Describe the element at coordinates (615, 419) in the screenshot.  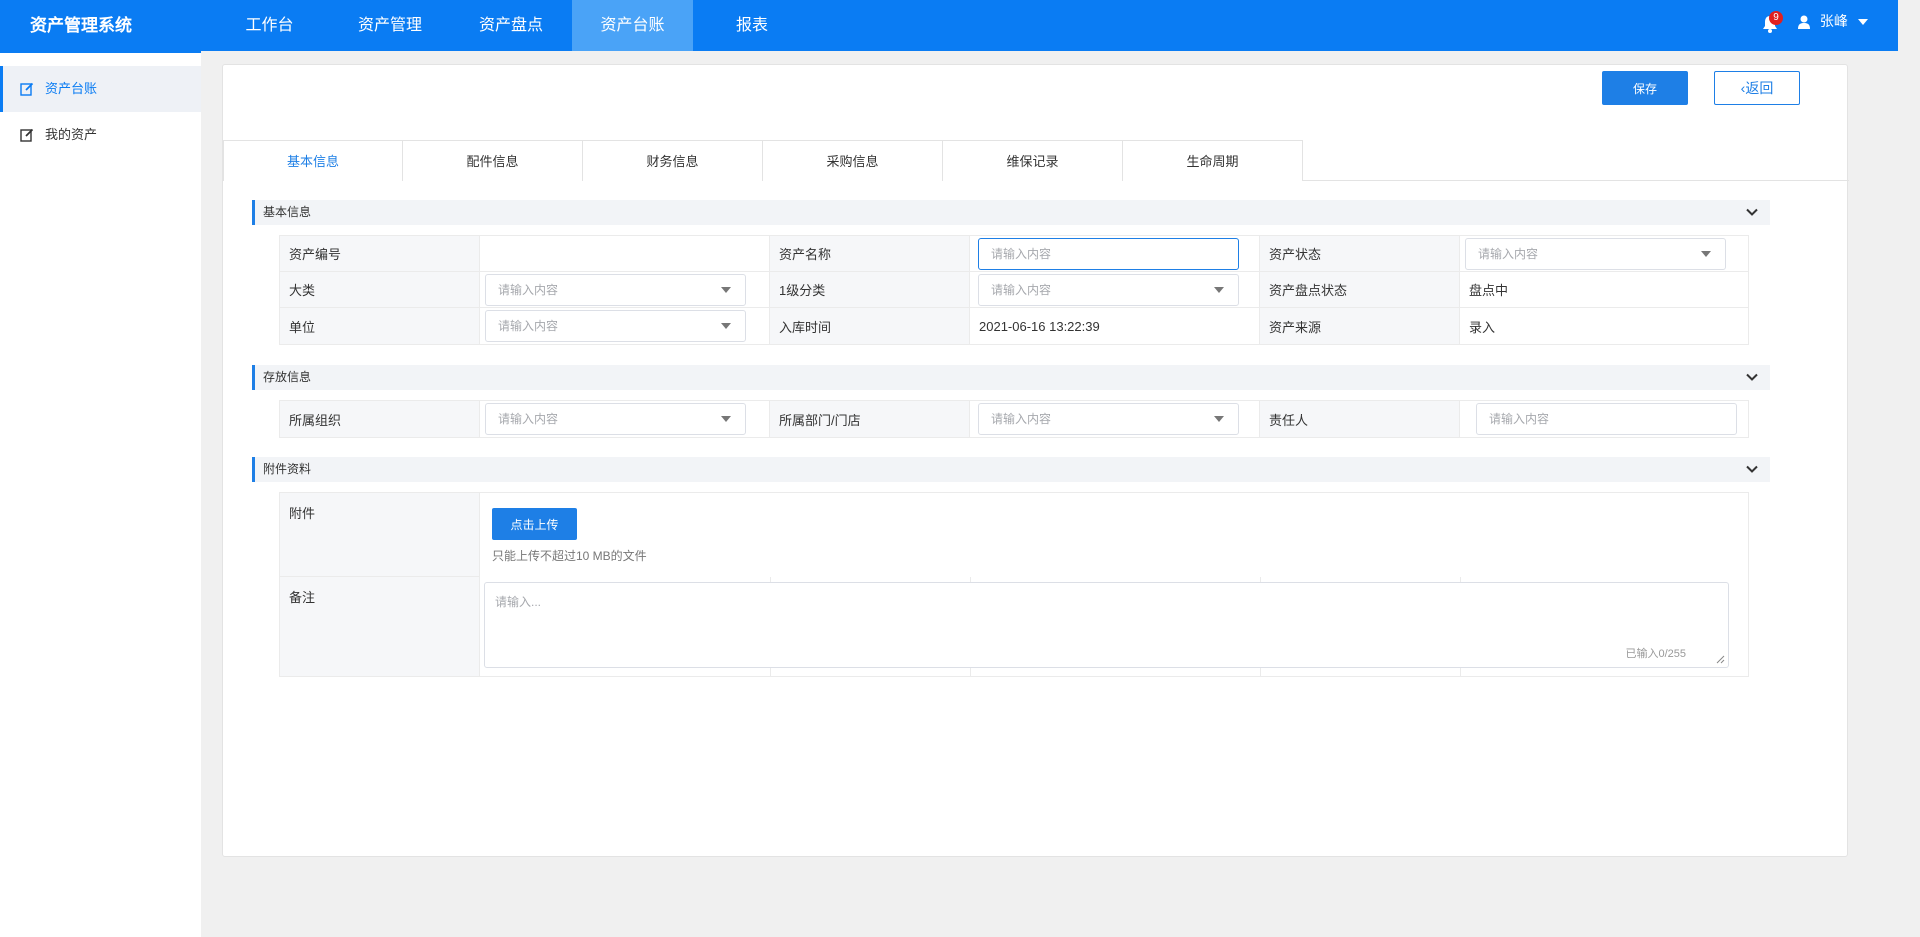
I see `organization-select: 请输入内容` at that location.